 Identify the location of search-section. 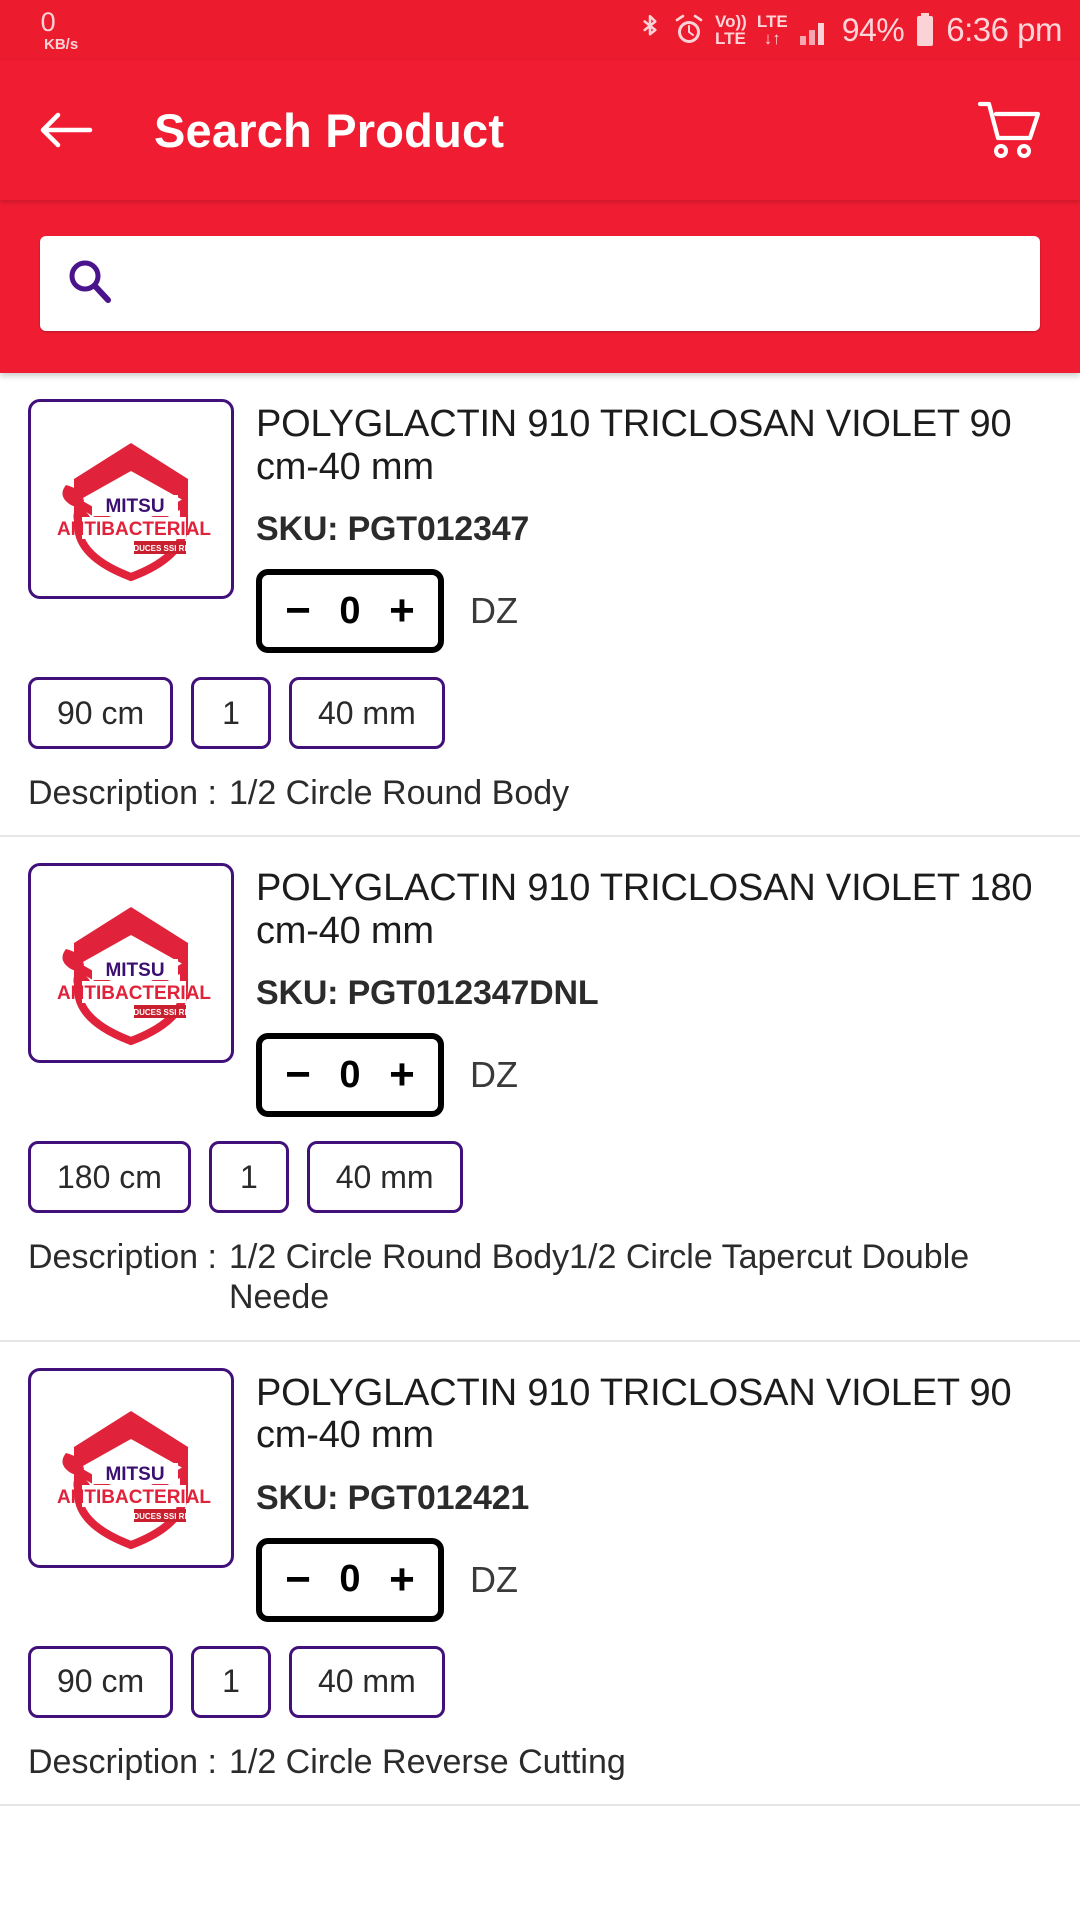
(540, 286).